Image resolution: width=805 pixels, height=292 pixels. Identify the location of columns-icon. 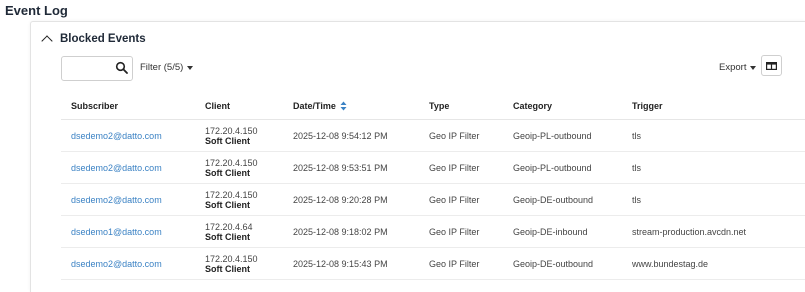
(771, 65).